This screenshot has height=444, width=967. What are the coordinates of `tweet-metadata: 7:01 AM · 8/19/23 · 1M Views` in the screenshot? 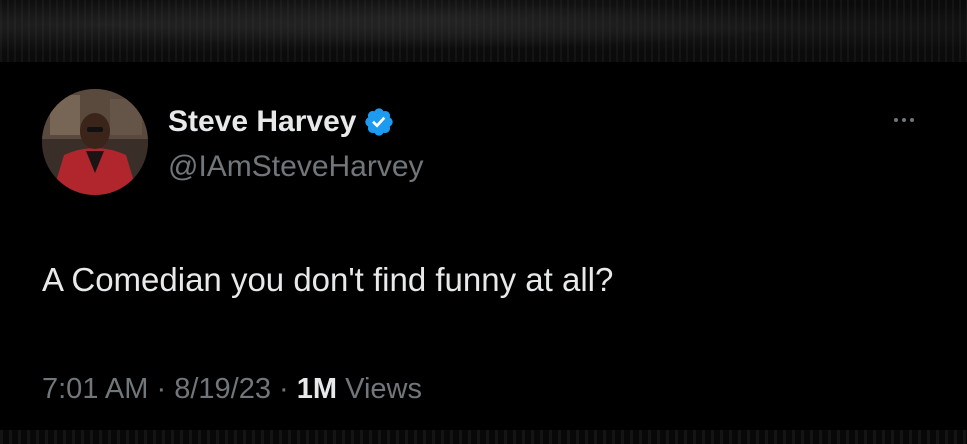 It's located at (232, 389).